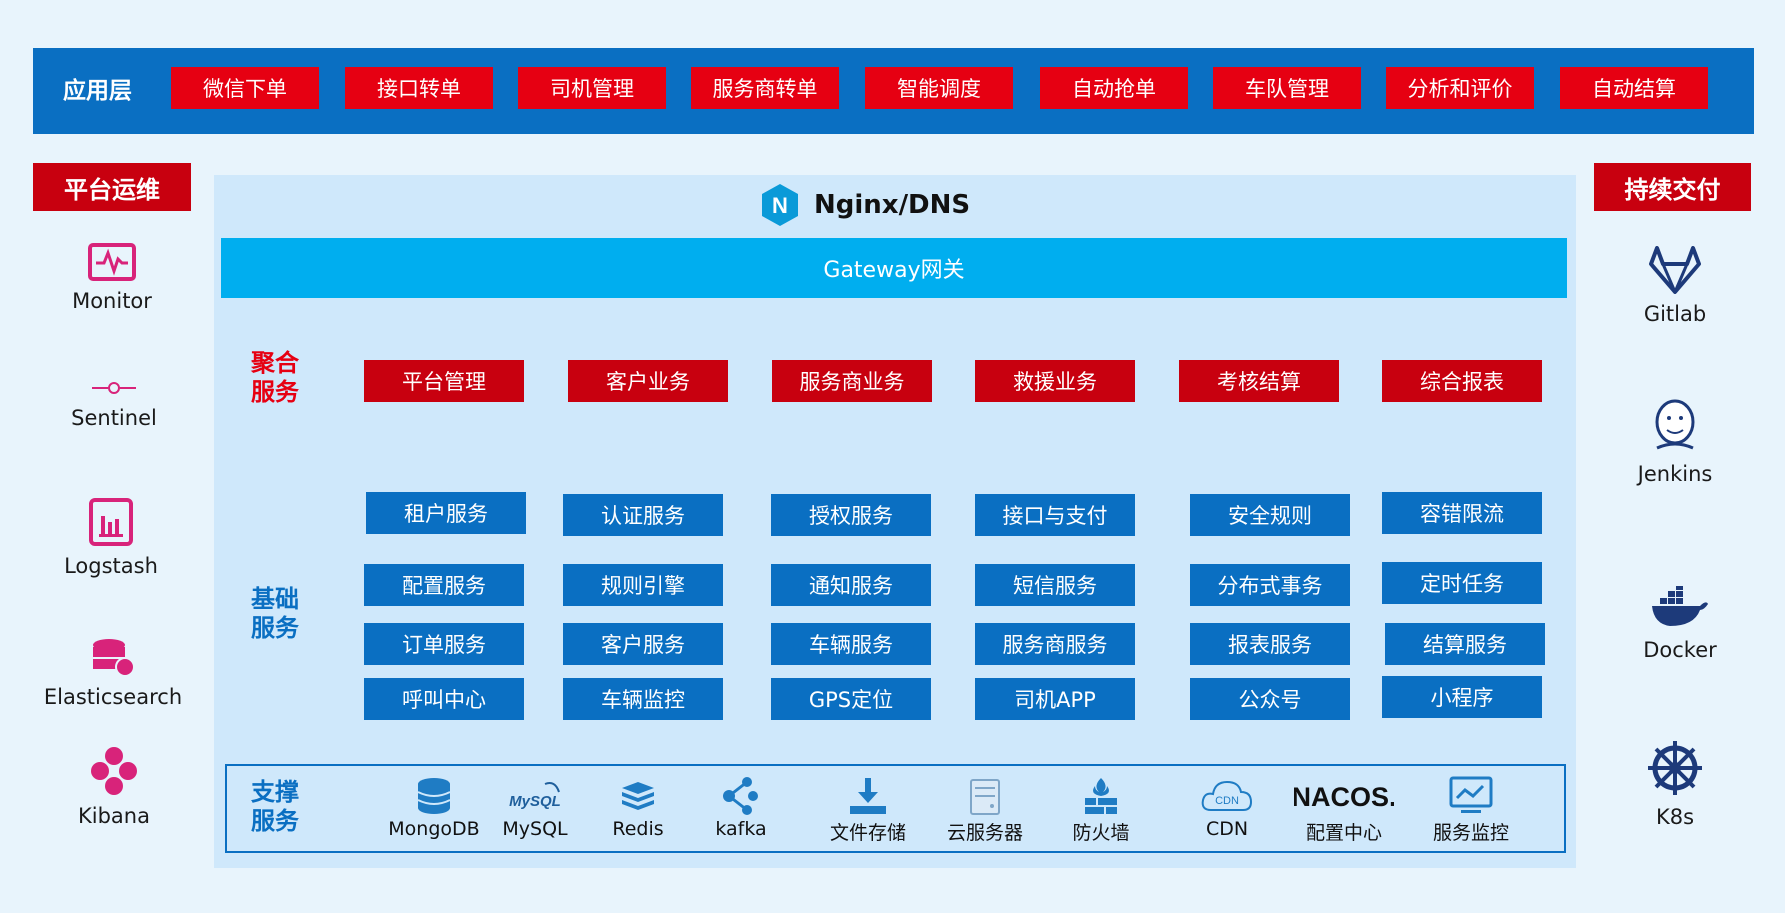 The width and height of the screenshot is (1785, 913). I want to click on base-item-security-rules: 安全规则, so click(1270, 515).